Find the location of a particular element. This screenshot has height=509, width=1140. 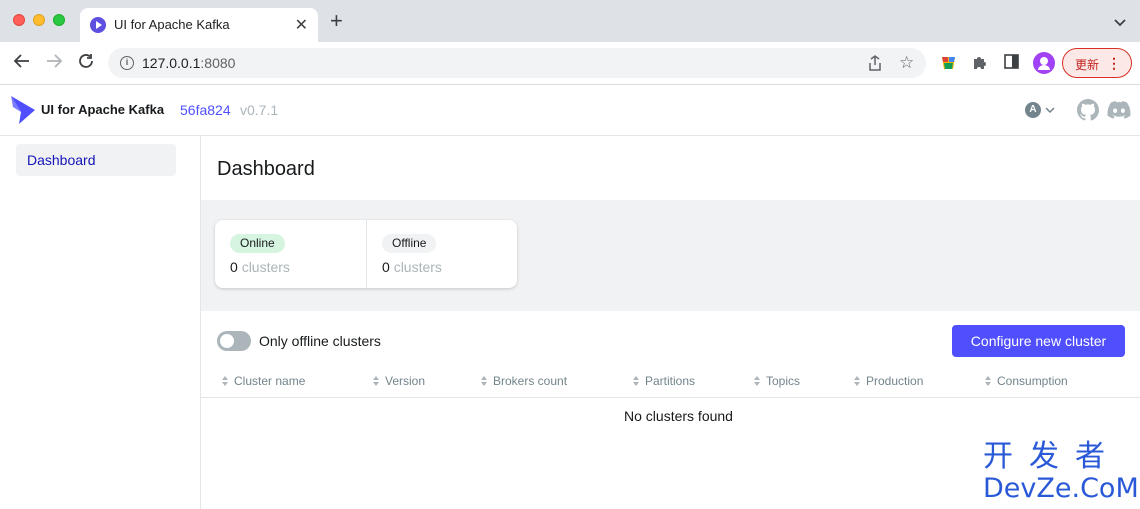

column-header-production: Production is located at coordinates (888, 381).